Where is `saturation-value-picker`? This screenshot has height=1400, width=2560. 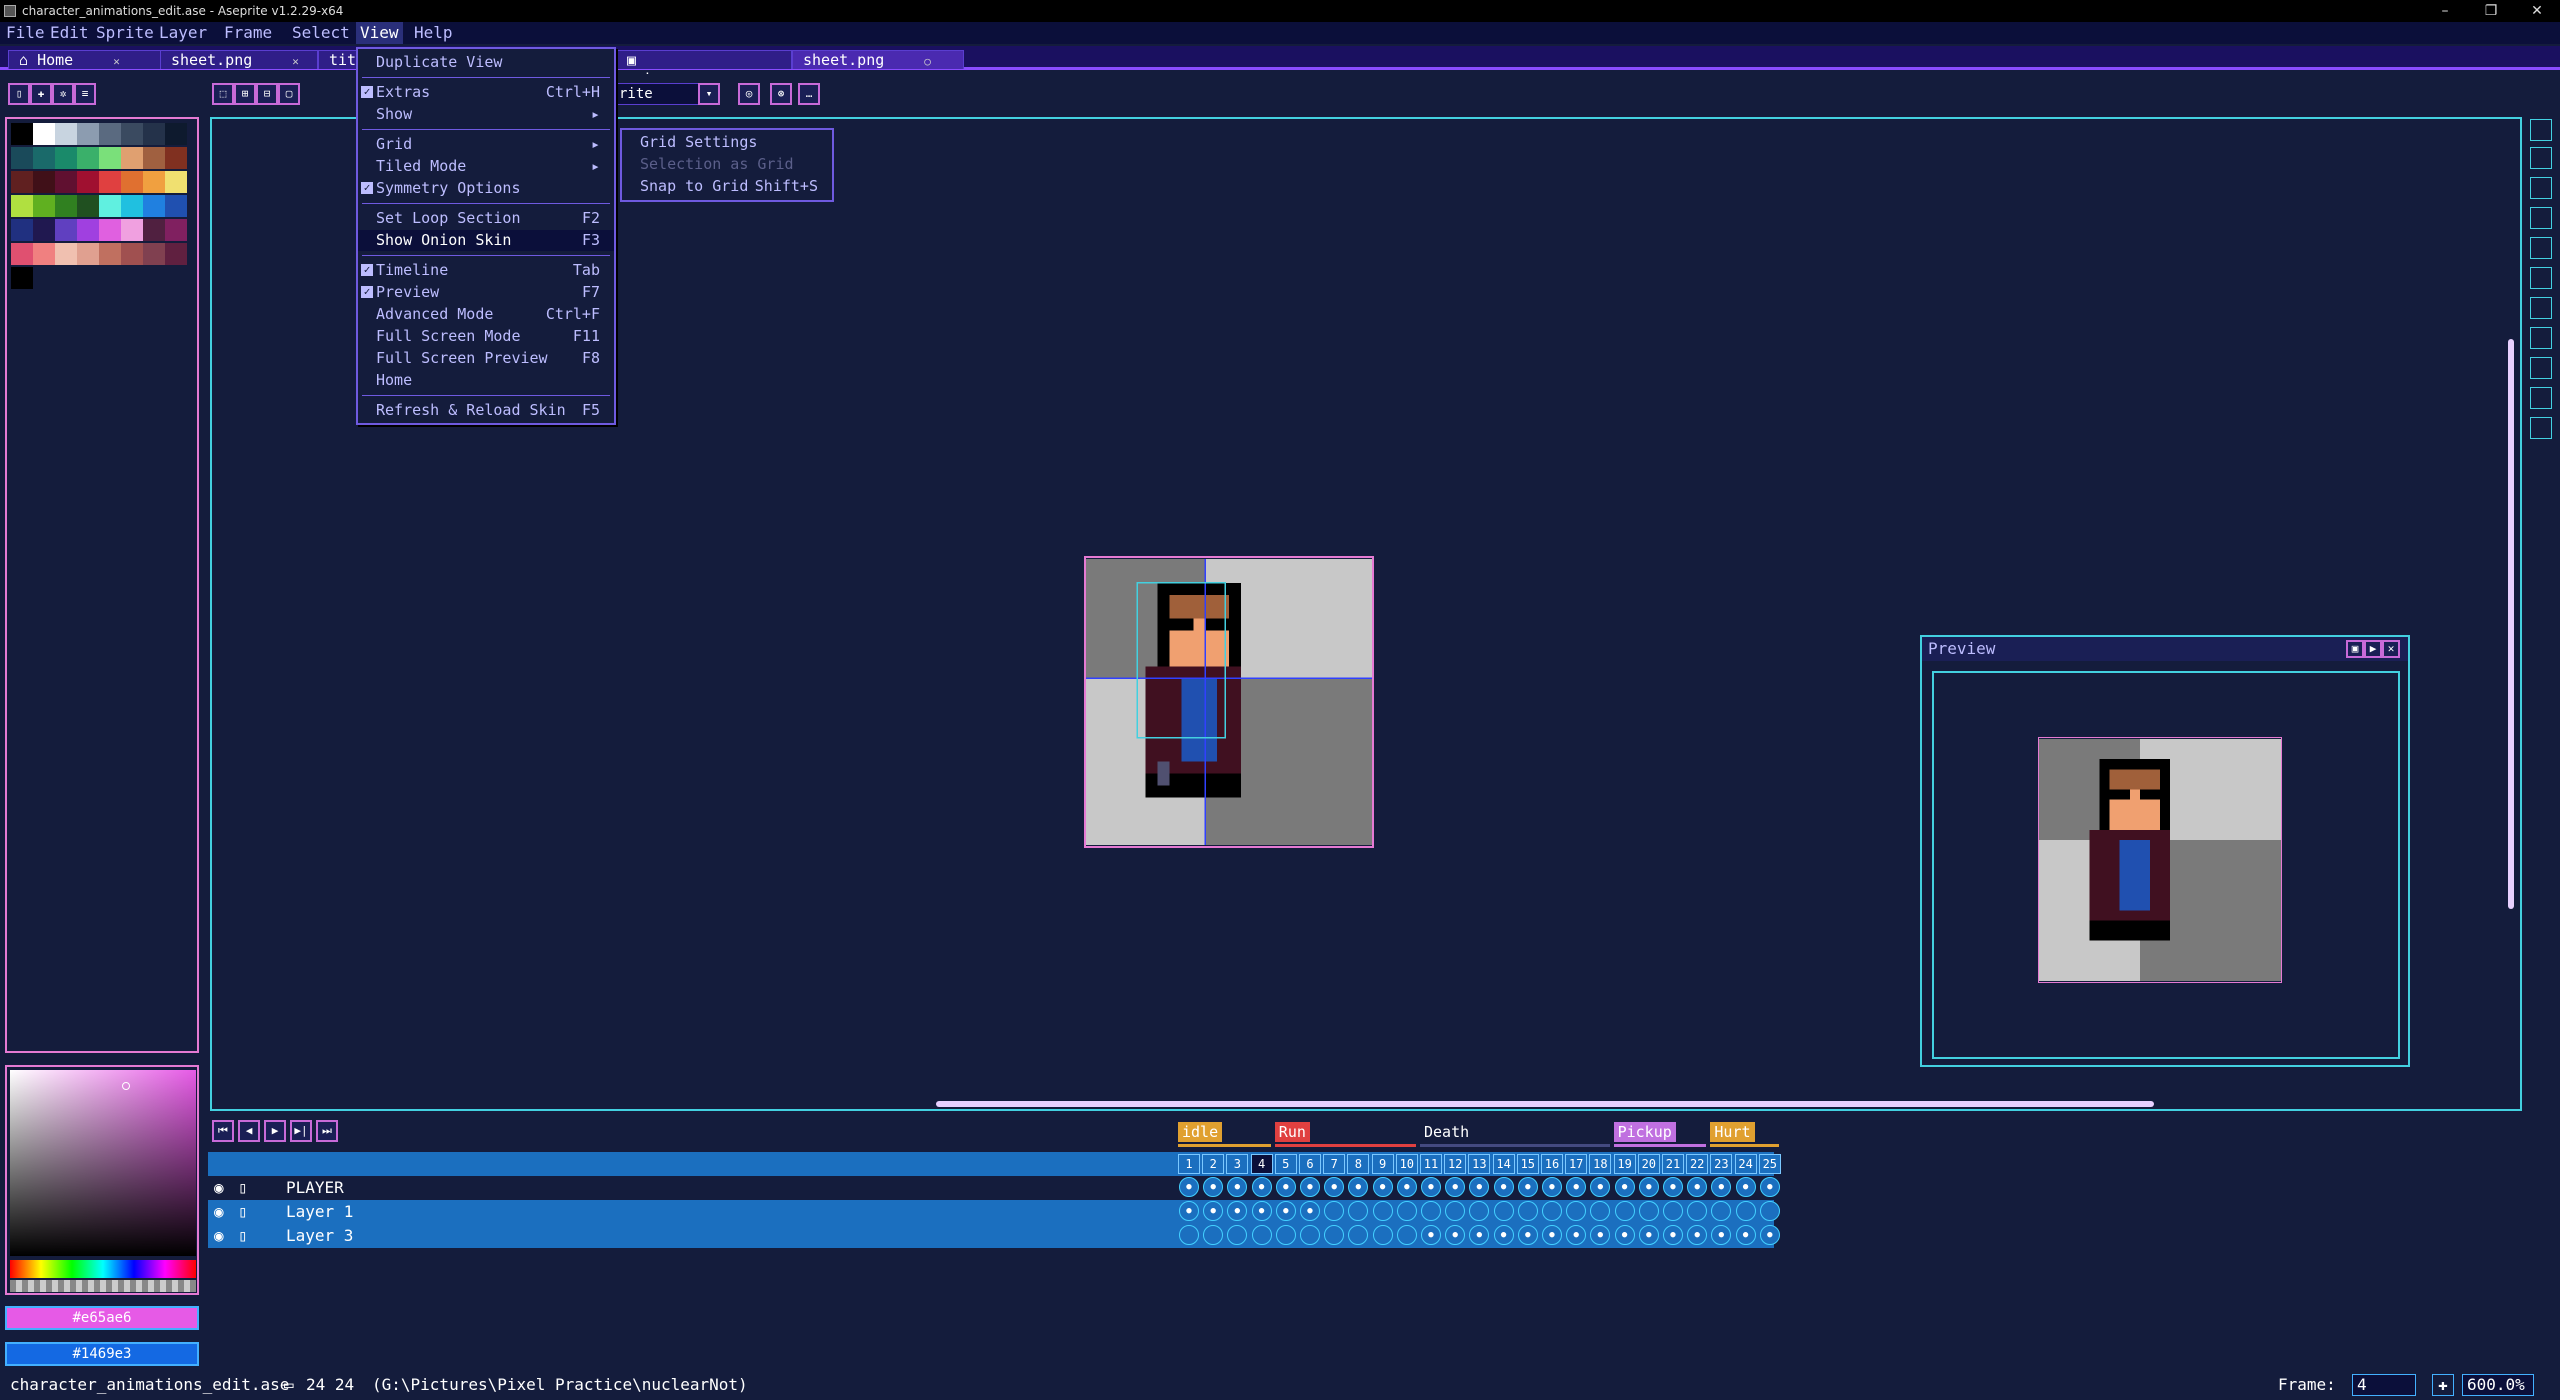
saturation-value-picker is located at coordinates (103, 1163).